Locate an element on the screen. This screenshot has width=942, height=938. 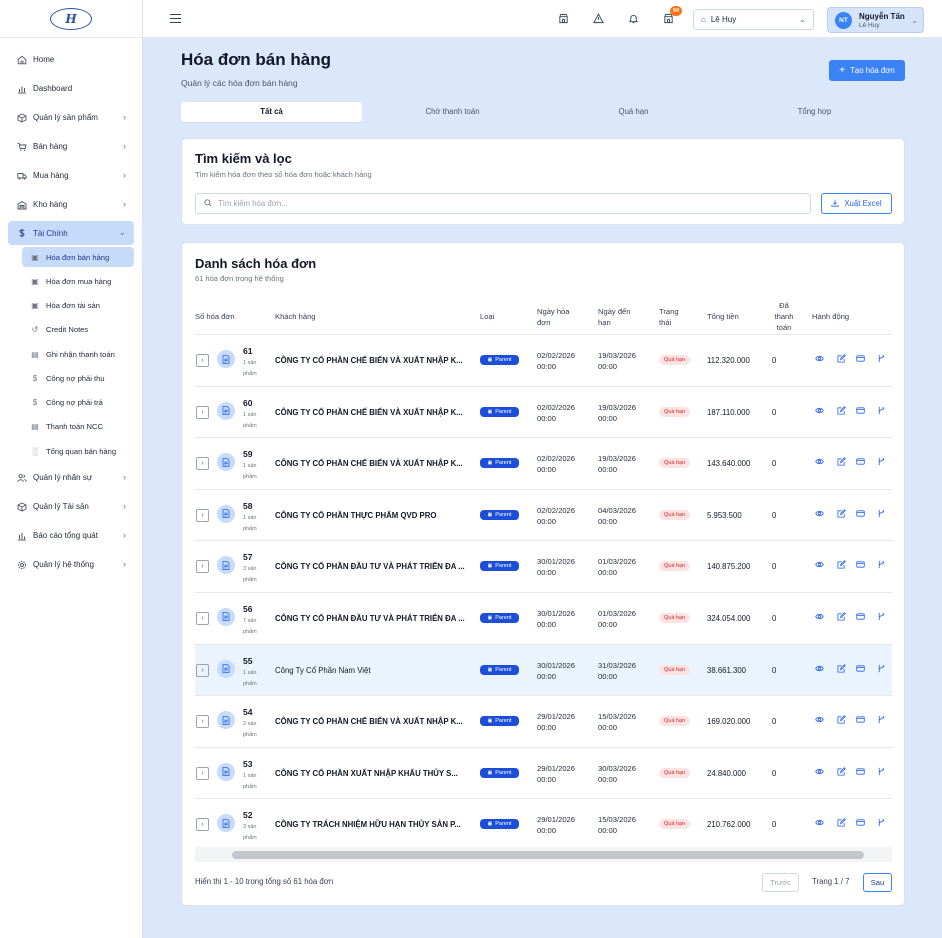
sidebar-item-4: Mua hàng › is located at coordinates (71, 175).